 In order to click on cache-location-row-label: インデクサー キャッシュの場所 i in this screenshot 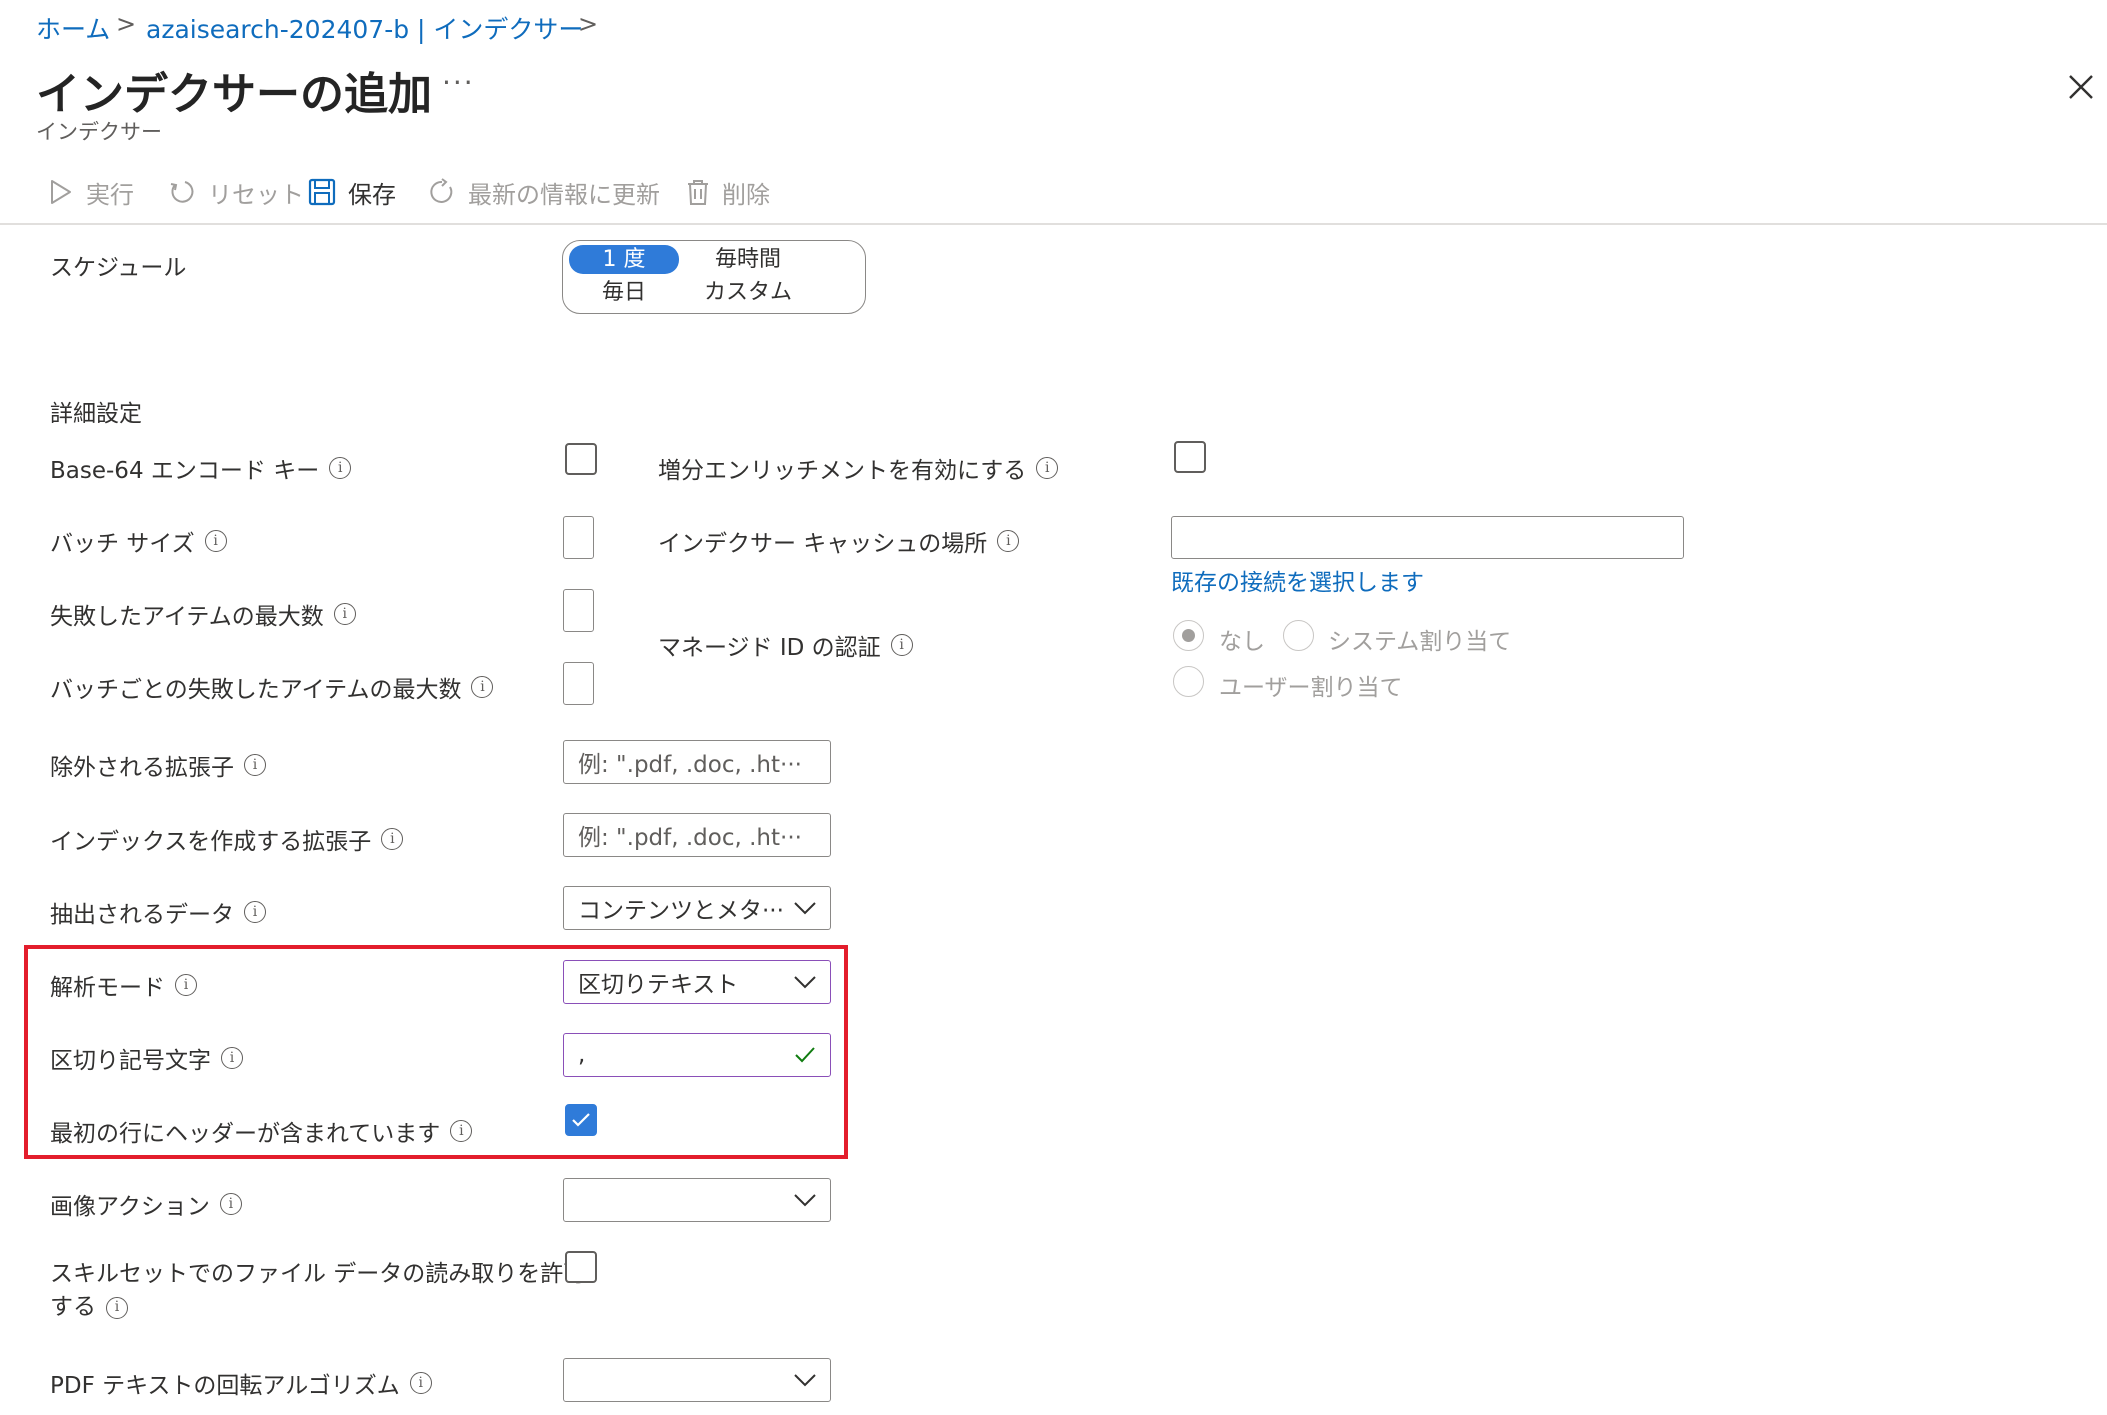, I will do `click(839, 541)`.